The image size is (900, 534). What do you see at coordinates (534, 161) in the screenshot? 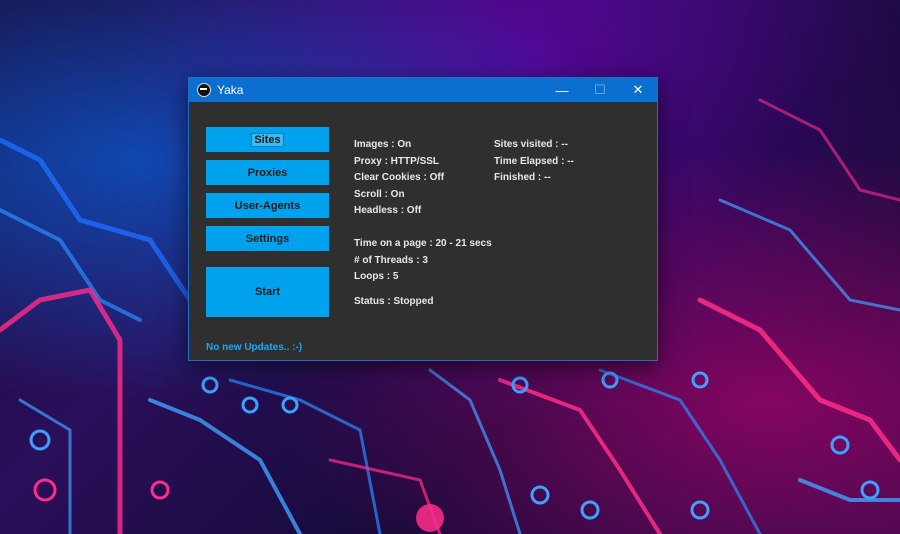
I see `time-elapsed-status: Time Elapsed : --` at bounding box center [534, 161].